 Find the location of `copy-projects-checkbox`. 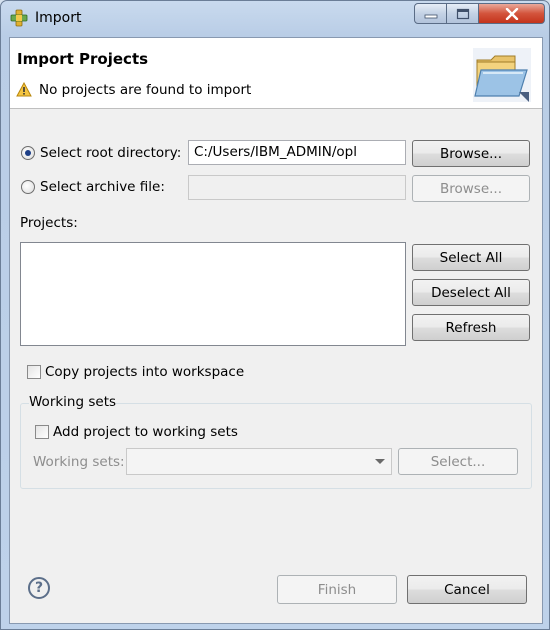

copy-projects-checkbox is located at coordinates (34, 372).